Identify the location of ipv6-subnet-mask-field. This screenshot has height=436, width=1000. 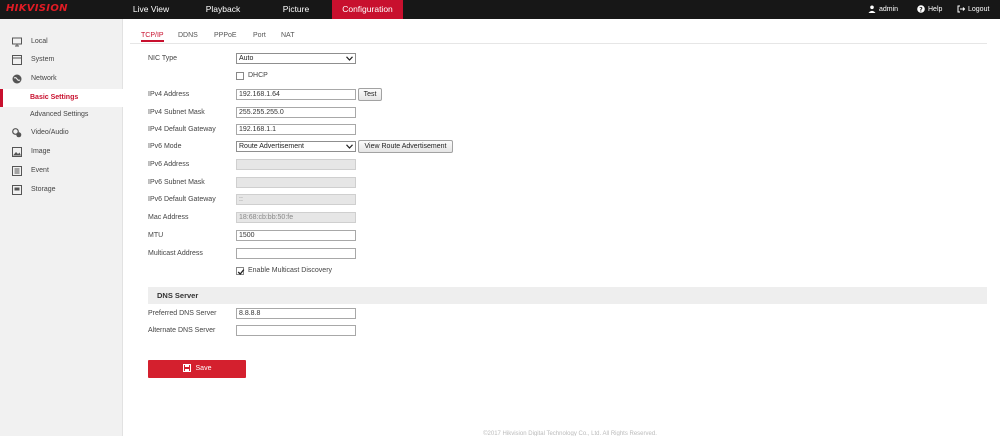
(296, 182).